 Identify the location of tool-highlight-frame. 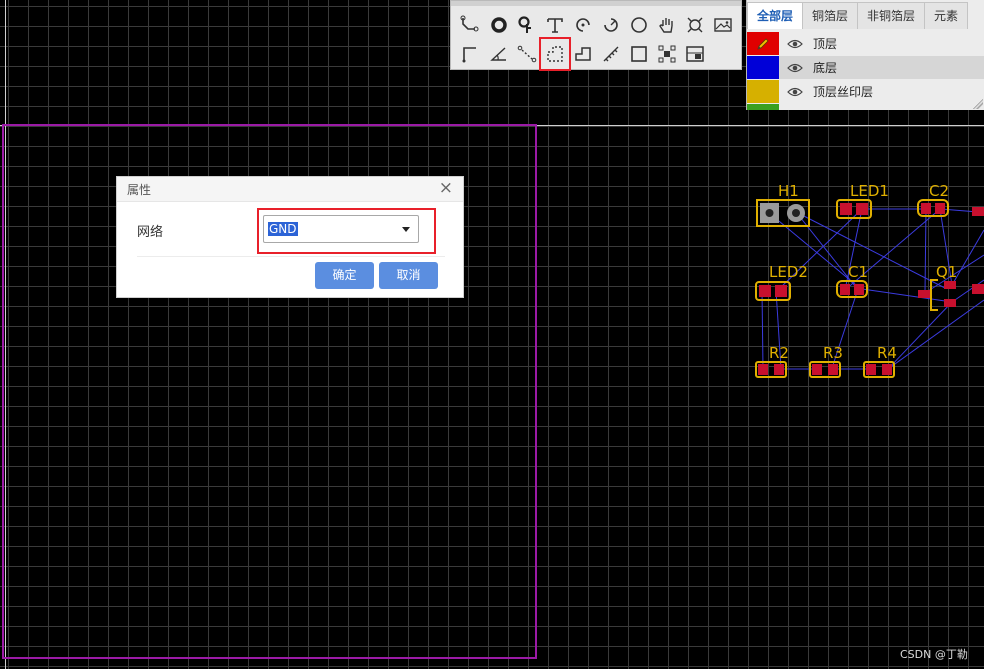
(555, 54).